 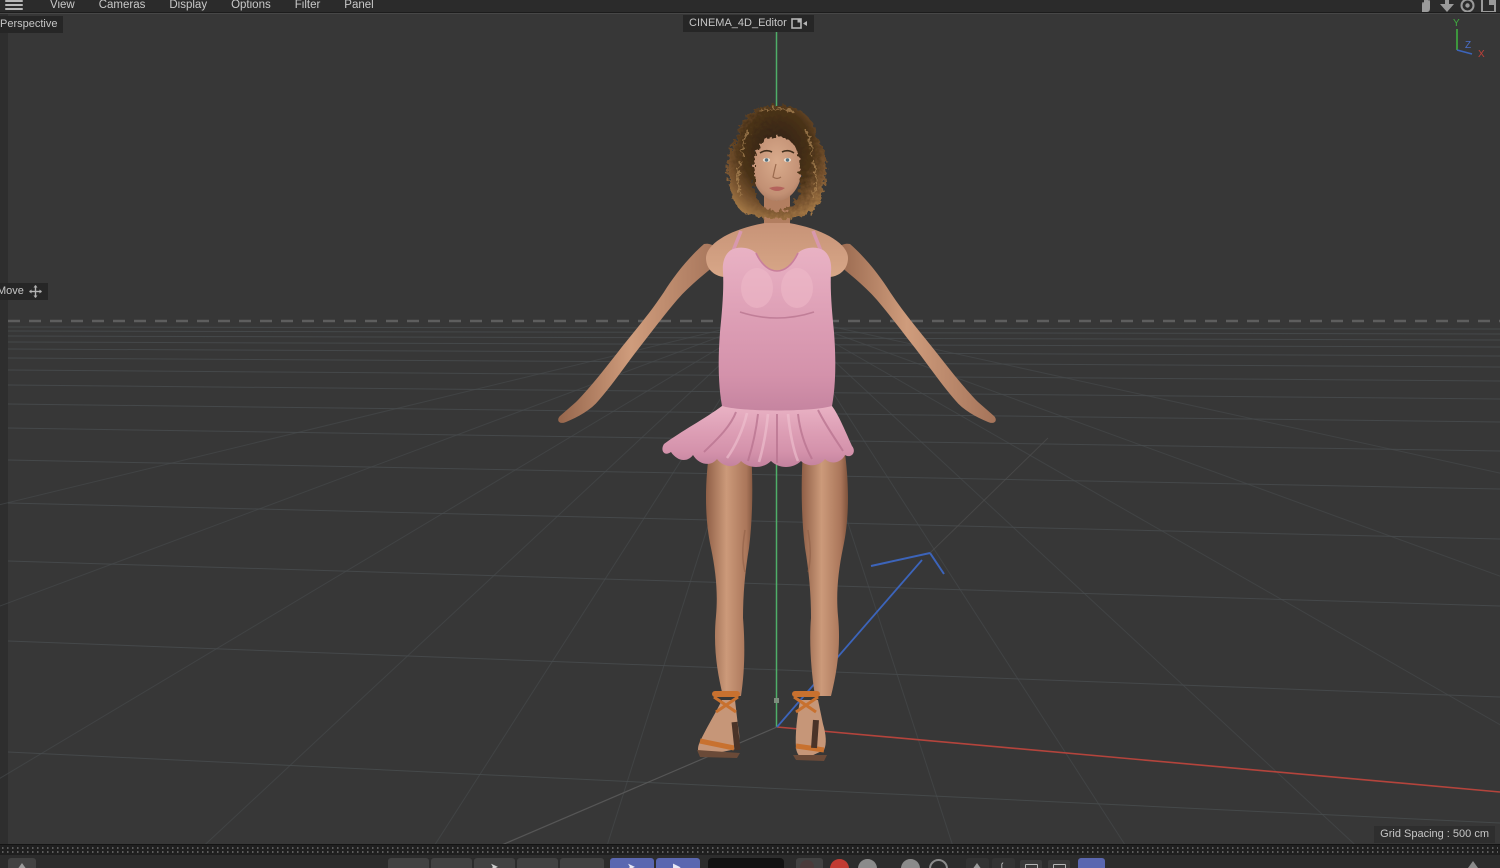 What do you see at coordinates (188, 6) in the screenshot?
I see `menu-display: Display` at bounding box center [188, 6].